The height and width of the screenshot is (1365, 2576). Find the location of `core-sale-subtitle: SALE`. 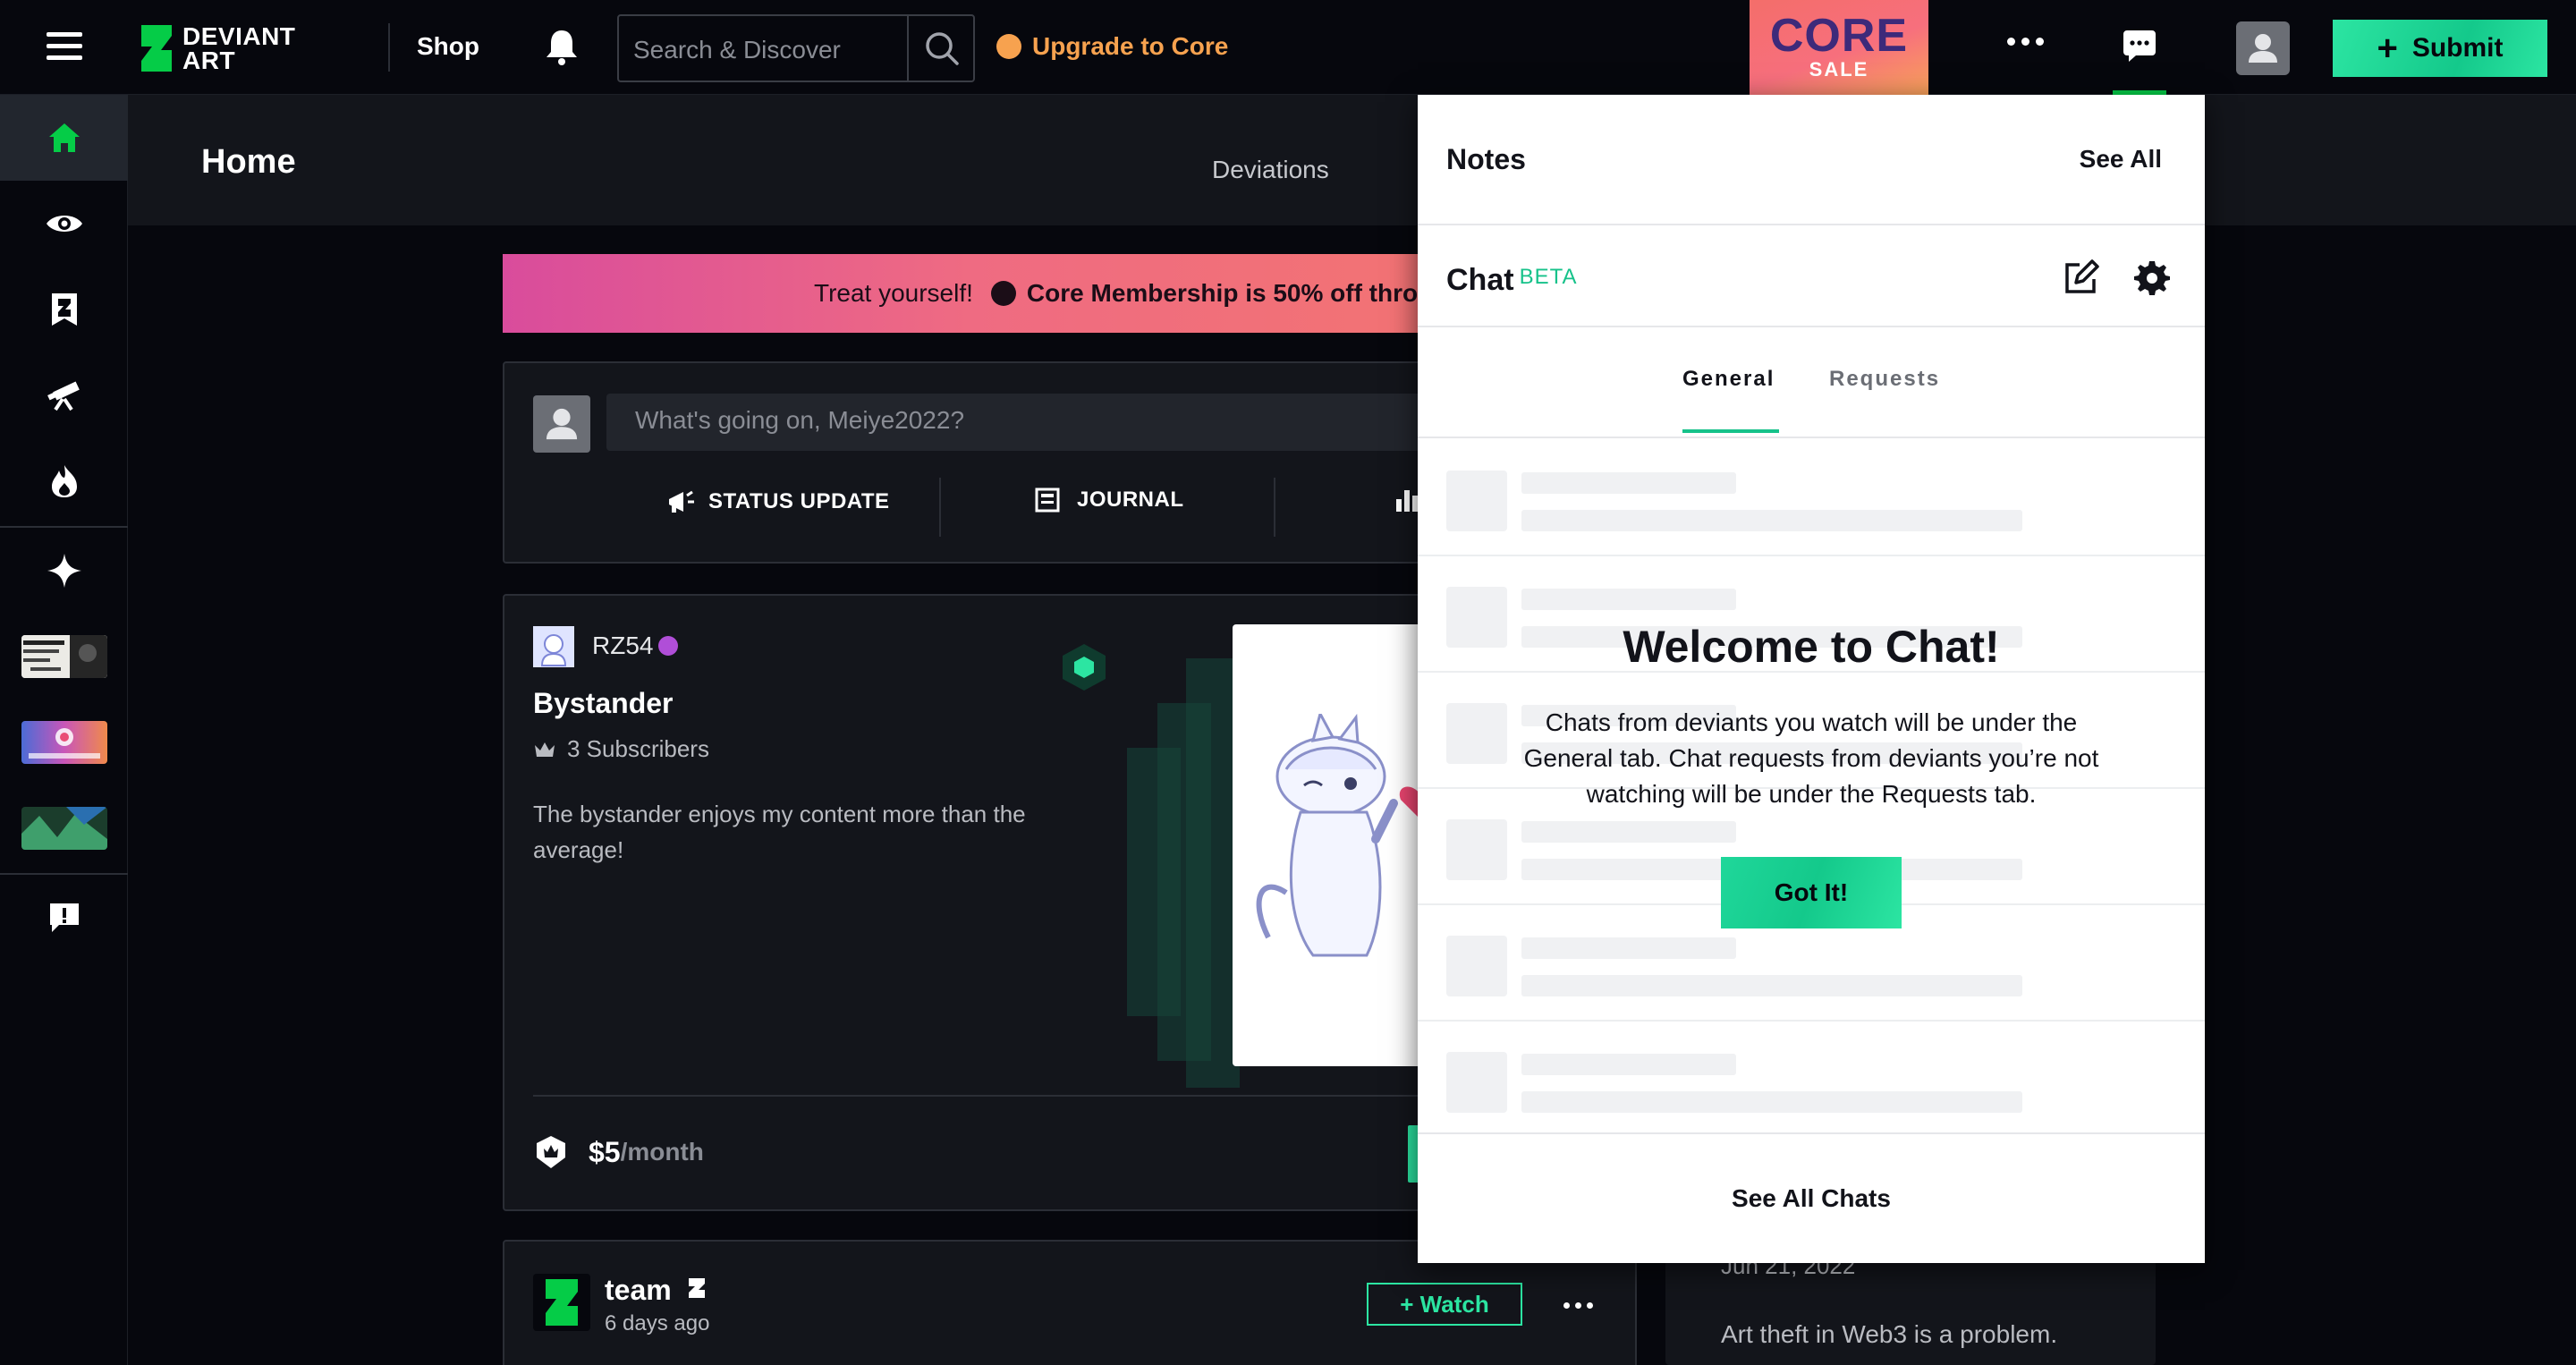

core-sale-subtitle: SALE is located at coordinates (1839, 69).